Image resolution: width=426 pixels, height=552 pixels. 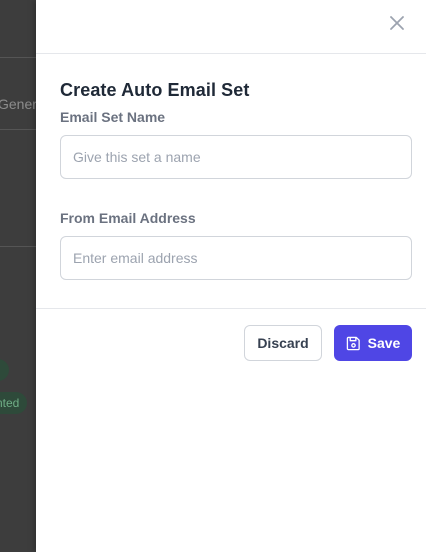 What do you see at coordinates (231, 308) in the screenshot?
I see `footer-divider` at bounding box center [231, 308].